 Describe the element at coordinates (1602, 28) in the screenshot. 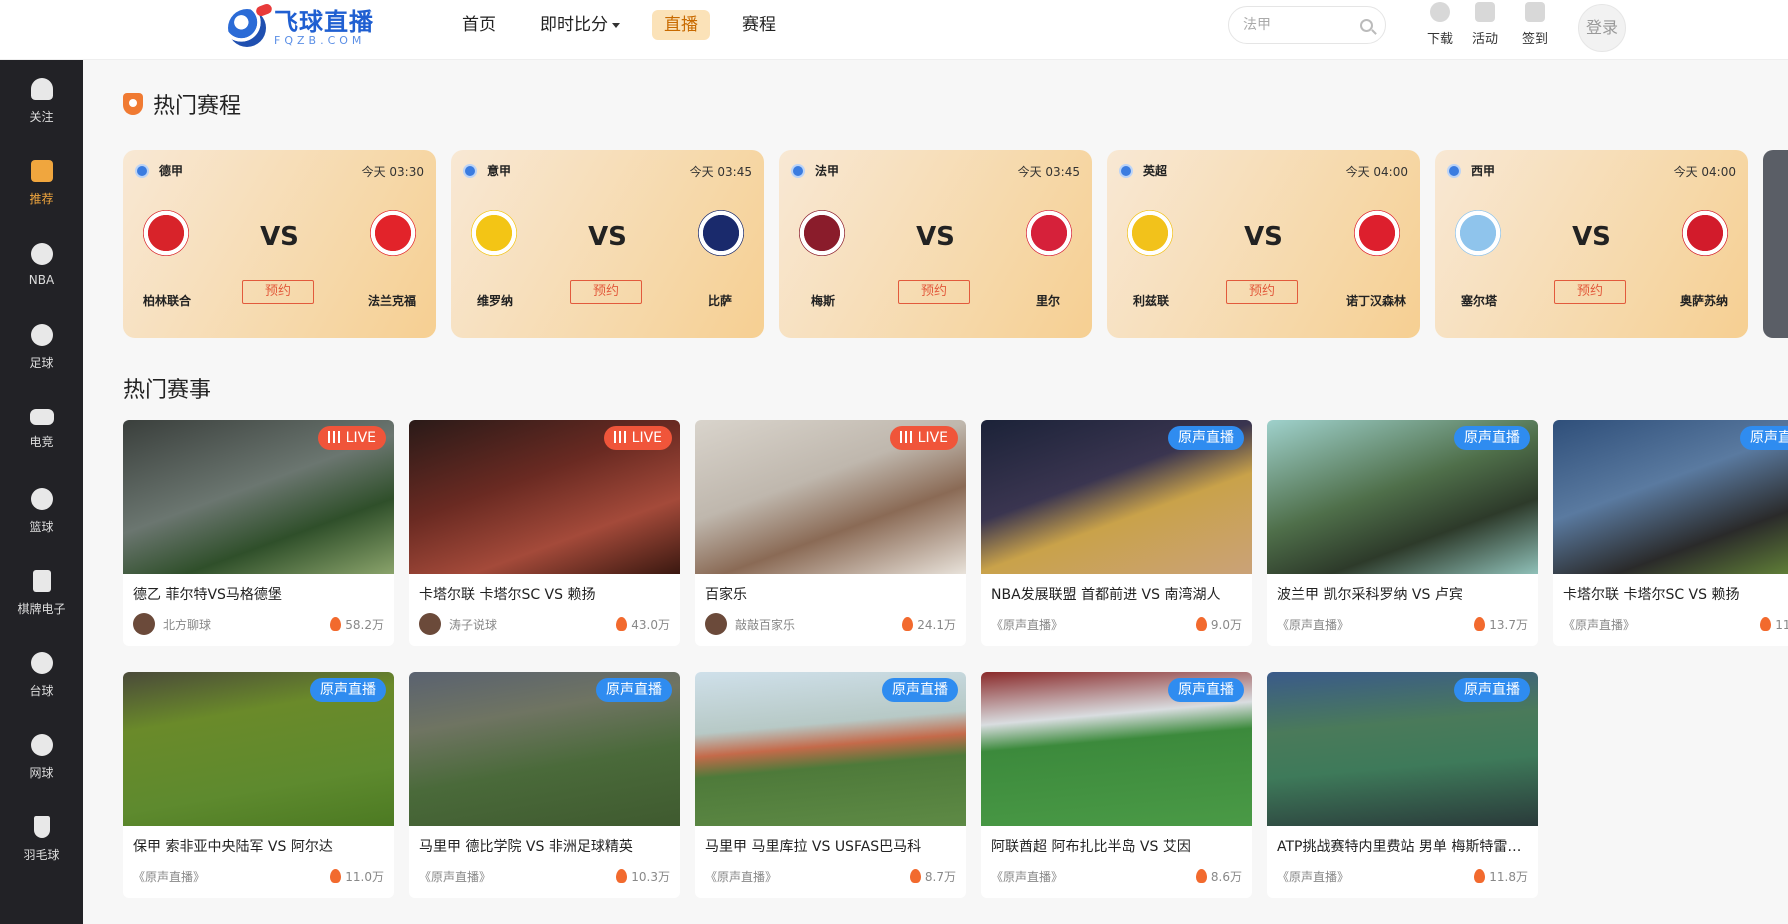

I see `login-button: 登录` at that location.